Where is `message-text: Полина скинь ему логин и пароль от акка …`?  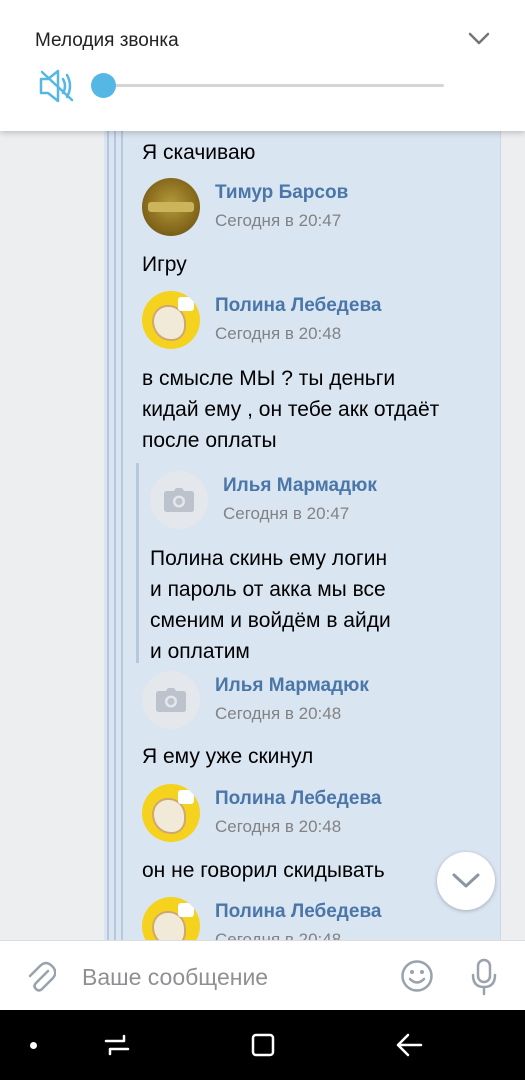
message-text: Полина скинь ему логин и пароль от акка … is located at coordinates (270, 605).